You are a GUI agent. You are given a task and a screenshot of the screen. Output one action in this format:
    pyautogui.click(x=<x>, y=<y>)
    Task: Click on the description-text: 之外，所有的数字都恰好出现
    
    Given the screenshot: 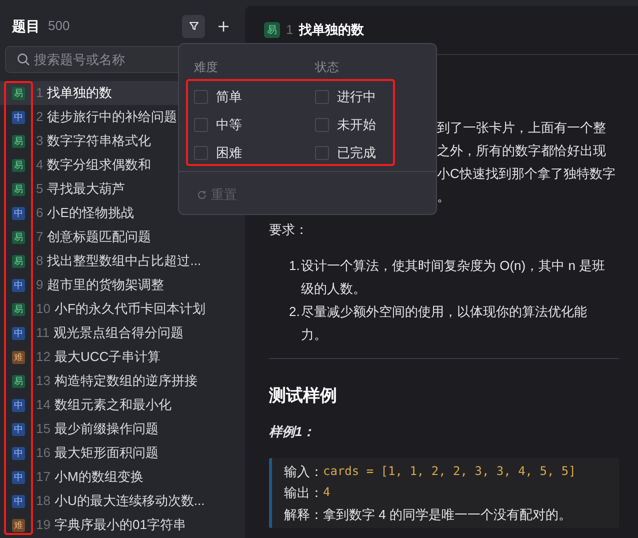 What is the action you would take?
    pyautogui.click(x=522, y=151)
    